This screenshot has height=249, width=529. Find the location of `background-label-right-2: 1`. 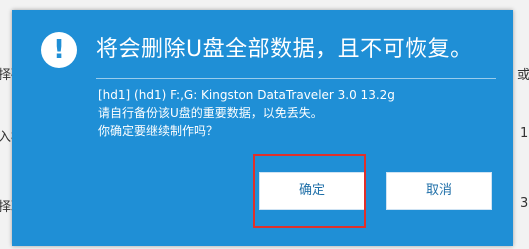

background-label-right-2: 1 is located at coordinates (524, 133).